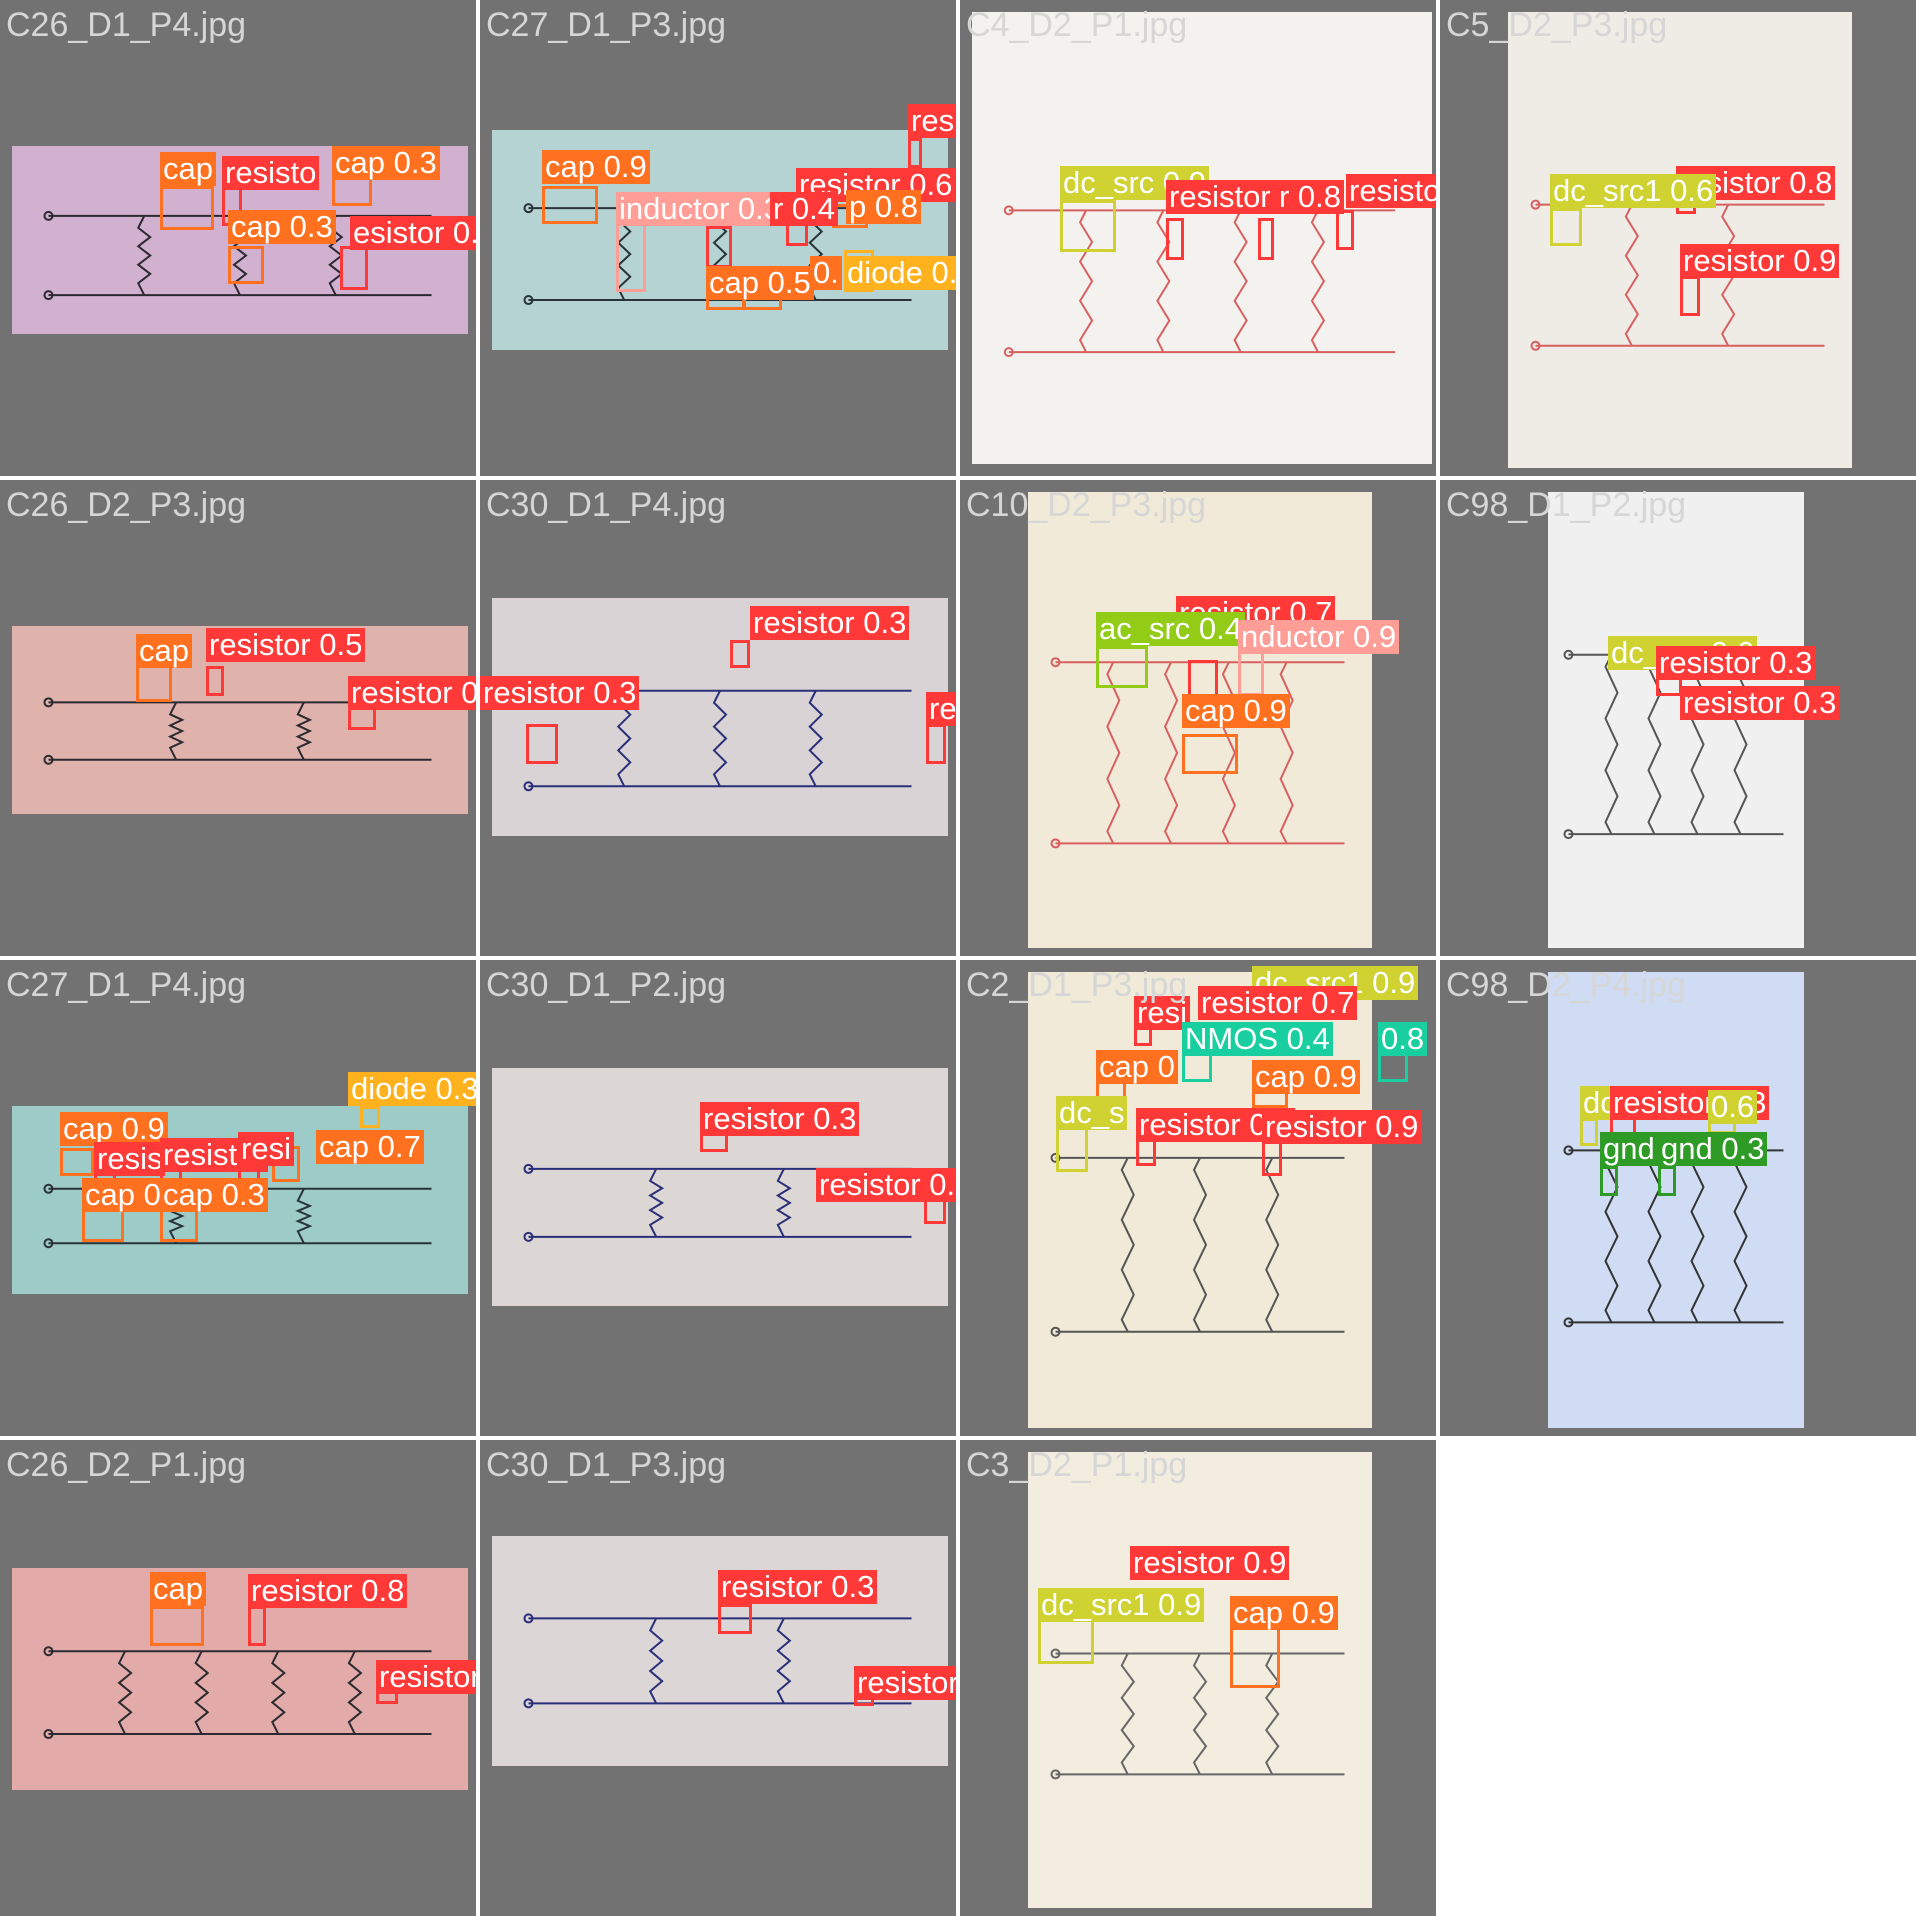 The width and height of the screenshot is (1920, 1920). I want to click on image-filename: C98_D2_P4.jpg, so click(1566, 985).